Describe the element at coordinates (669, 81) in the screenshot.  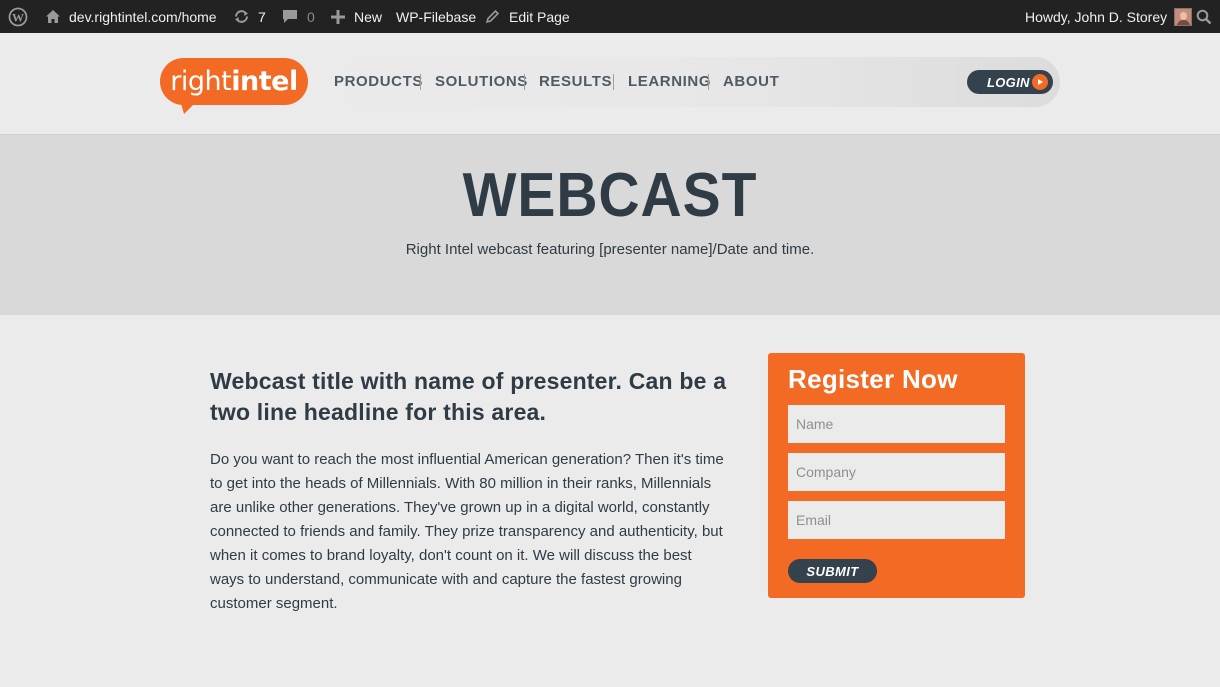
I see `nav-learning: LEARNING` at that location.